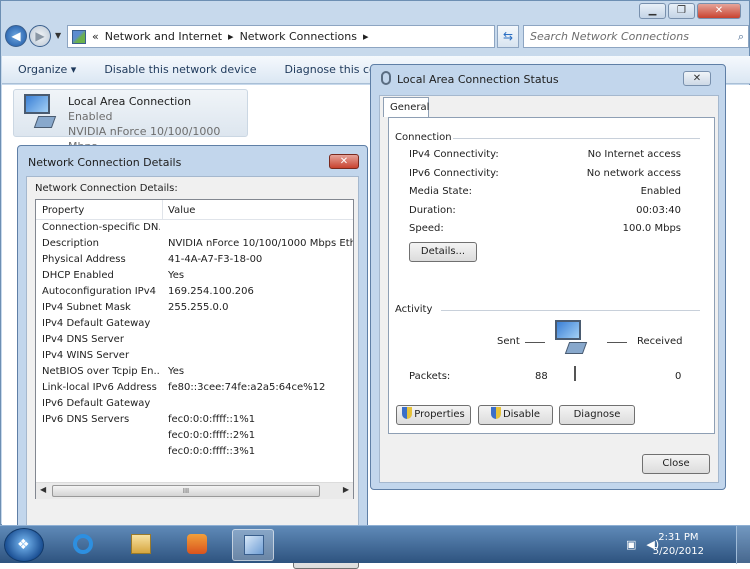 The image size is (750, 569). What do you see at coordinates (194, 438) in the screenshot?
I see `table-row: fec0:0:0:ffff::2%1` at bounding box center [194, 438].